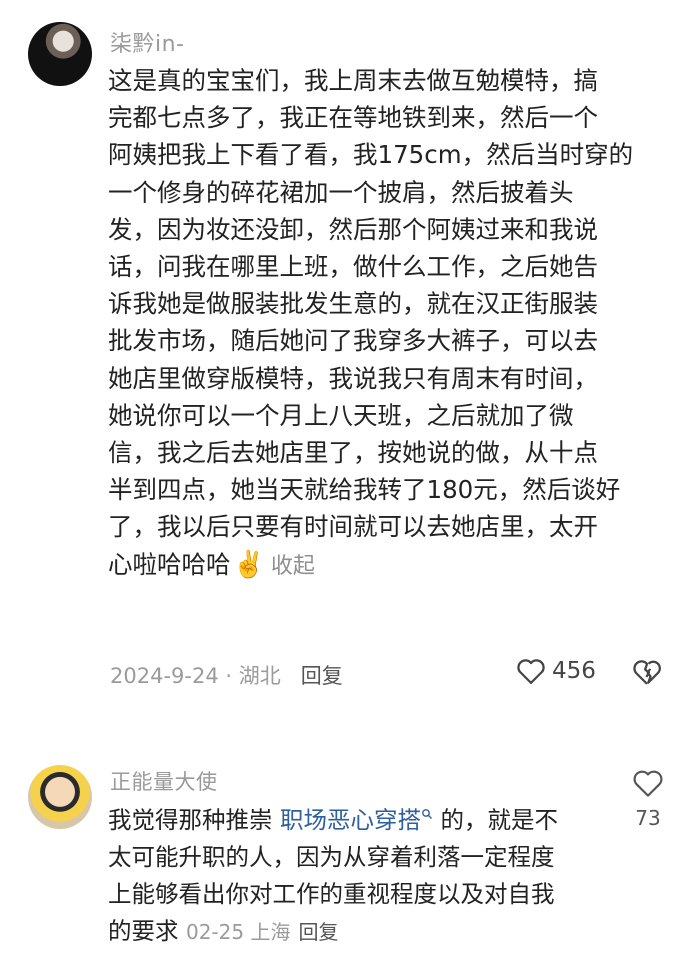  I want to click on comment-meta: 02-25 上海 回复, so click(262, 932).